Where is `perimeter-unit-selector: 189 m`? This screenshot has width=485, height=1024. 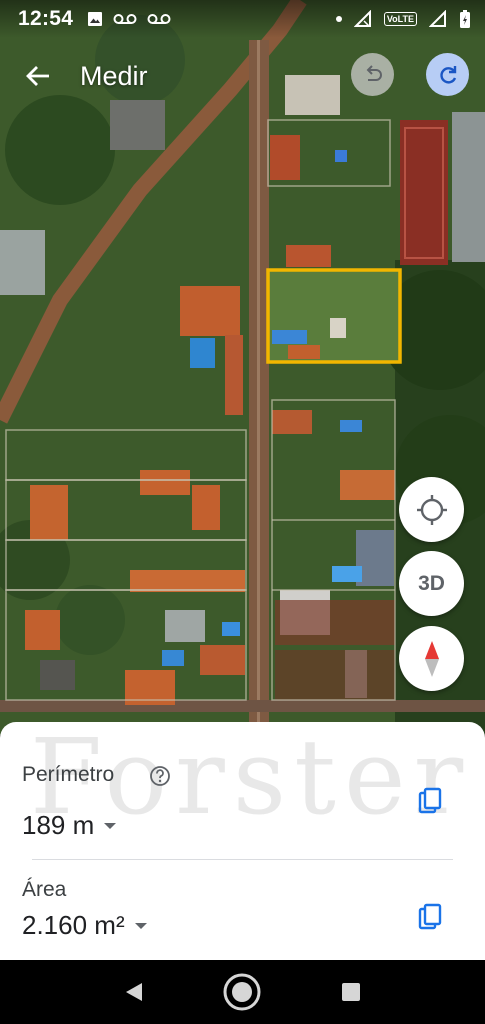 perimeter-unit-selector: 189 m is located at coordinates (69, 825).